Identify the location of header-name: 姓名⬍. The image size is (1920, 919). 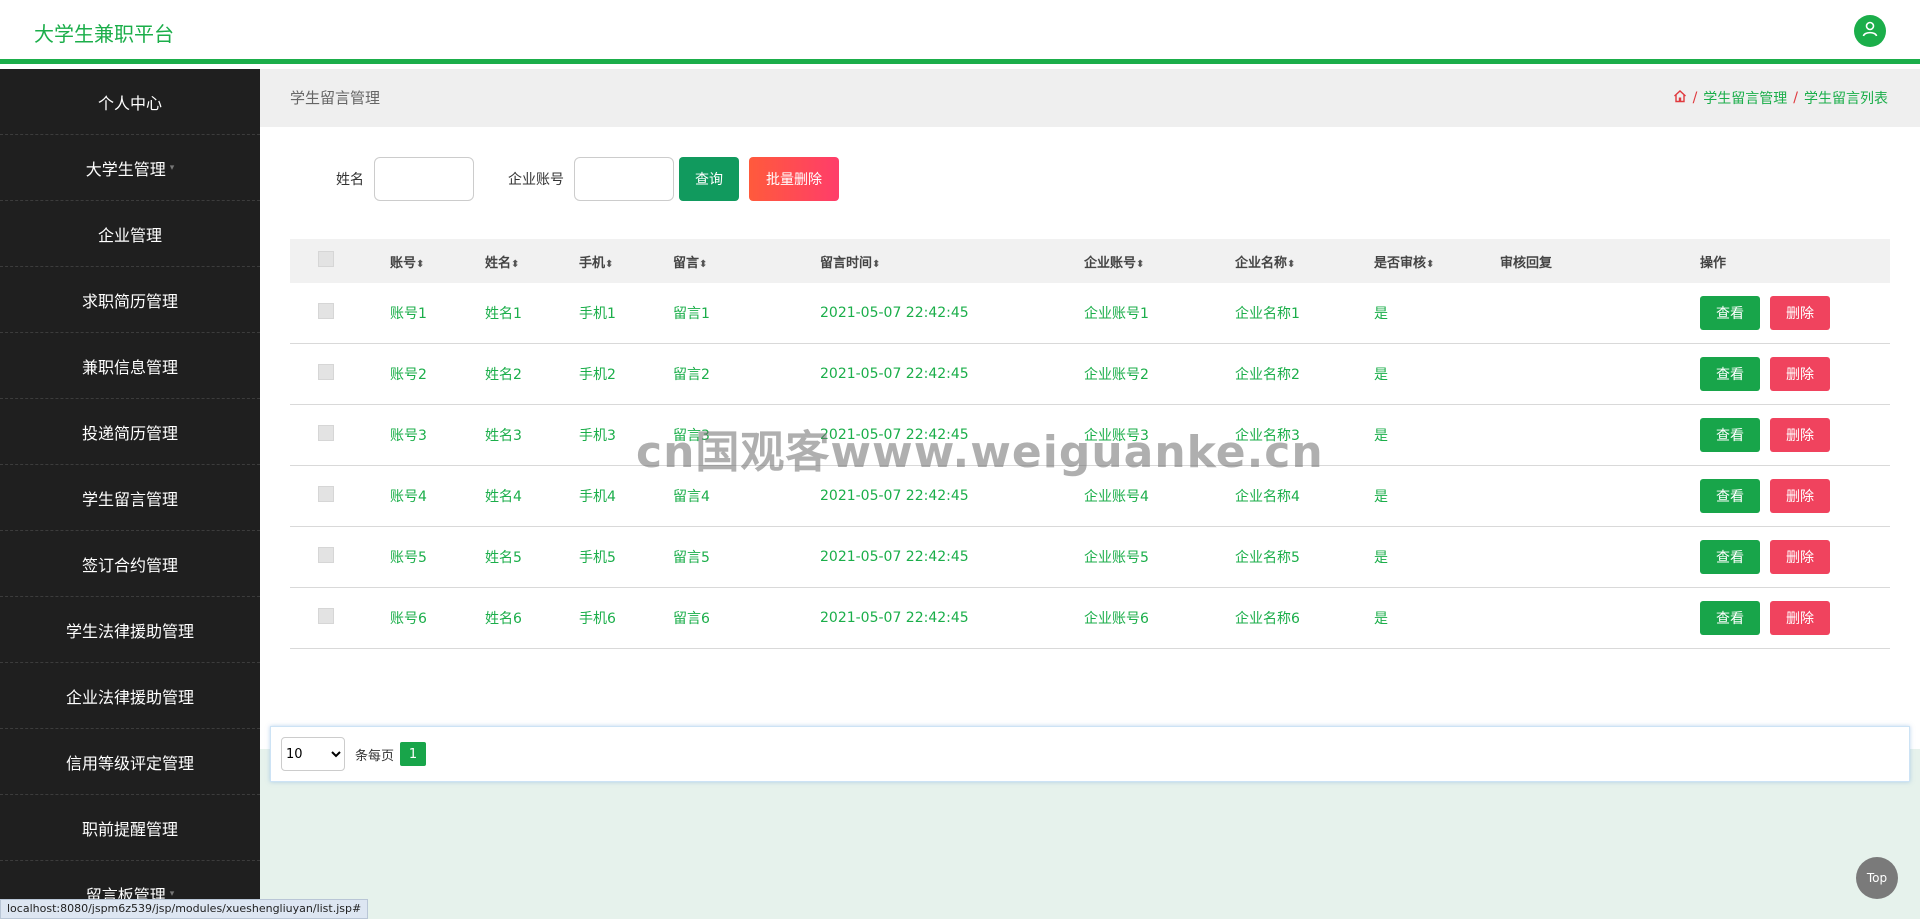
(532, 261).